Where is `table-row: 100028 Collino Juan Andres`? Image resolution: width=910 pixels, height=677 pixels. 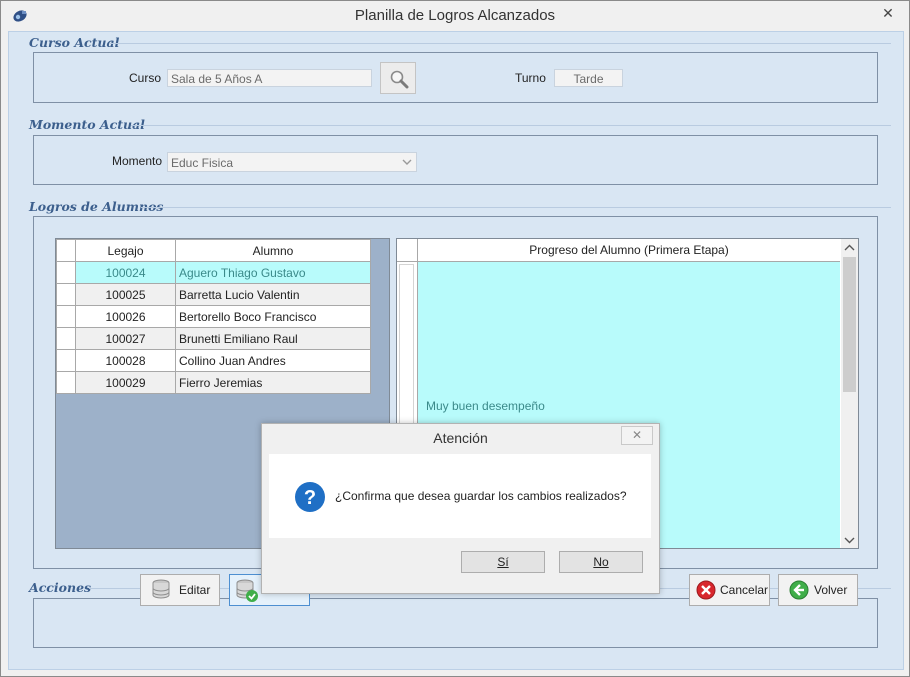 table-row: 100028 Collino Juan Andres is located at coordinates (213, 360).